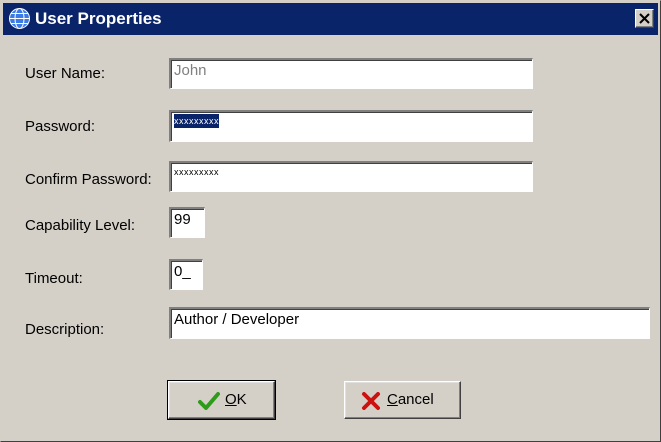 The image size is (661, 442). I want to click on description-value: Author / Developer, so click(237, 319).